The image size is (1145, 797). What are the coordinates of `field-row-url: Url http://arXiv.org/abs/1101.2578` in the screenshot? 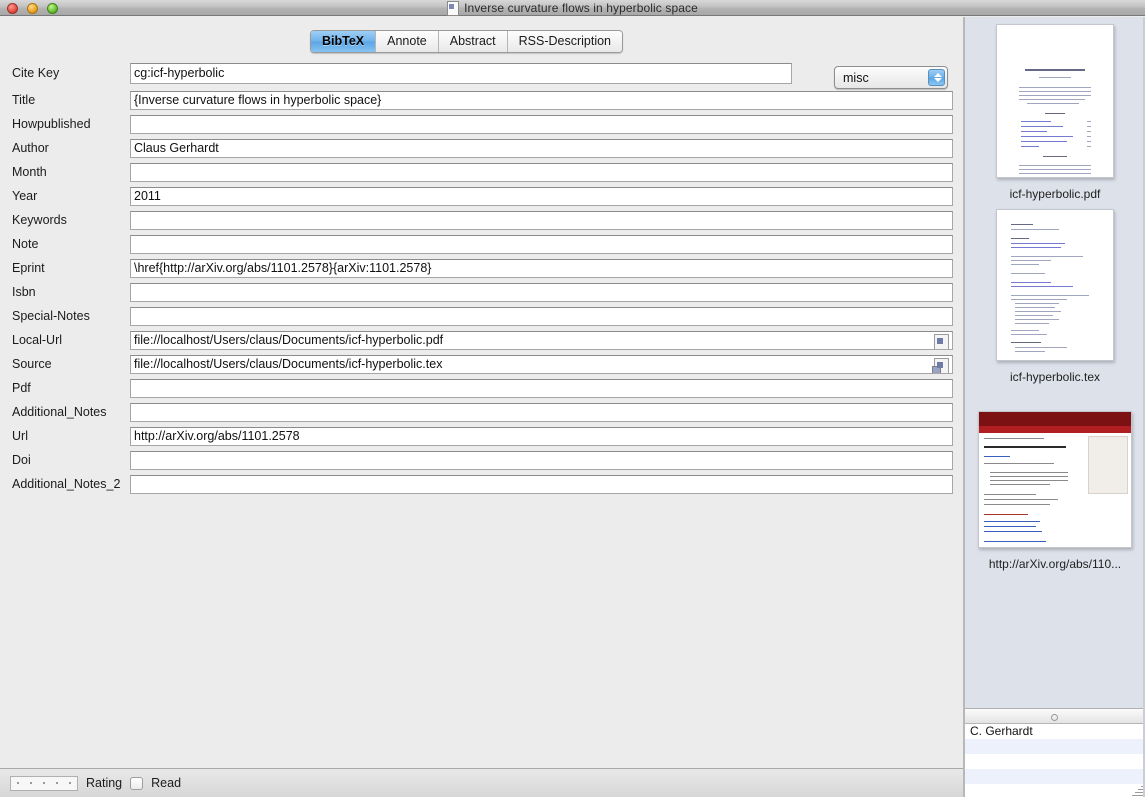 It's located at (482, 436).